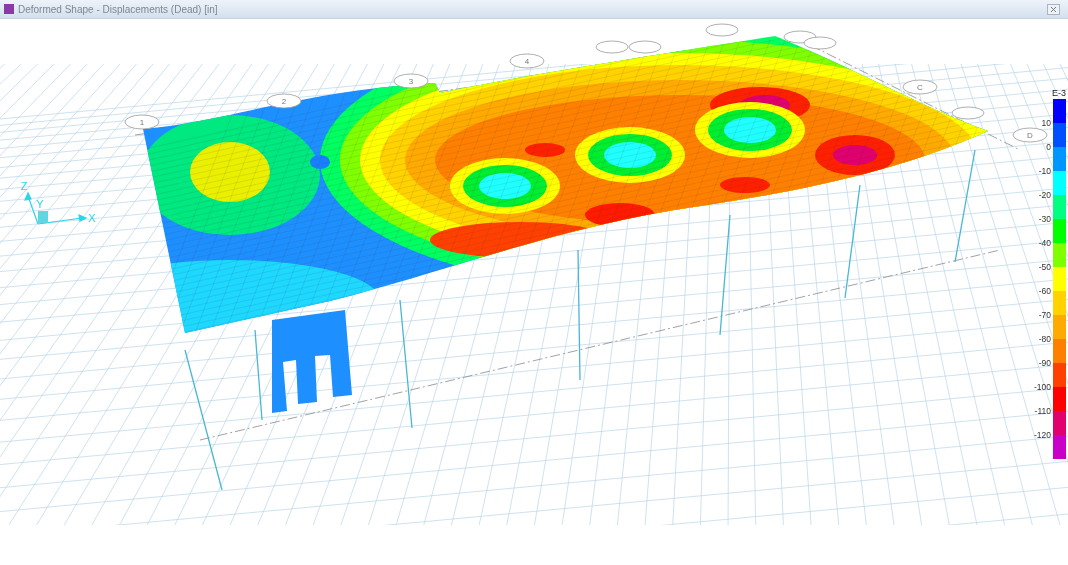 The image size is (1068, 565). What do you see at coordinates (920, 87) in the screenshot?
I see `grid-label: C` at bounding box center [920, 87].